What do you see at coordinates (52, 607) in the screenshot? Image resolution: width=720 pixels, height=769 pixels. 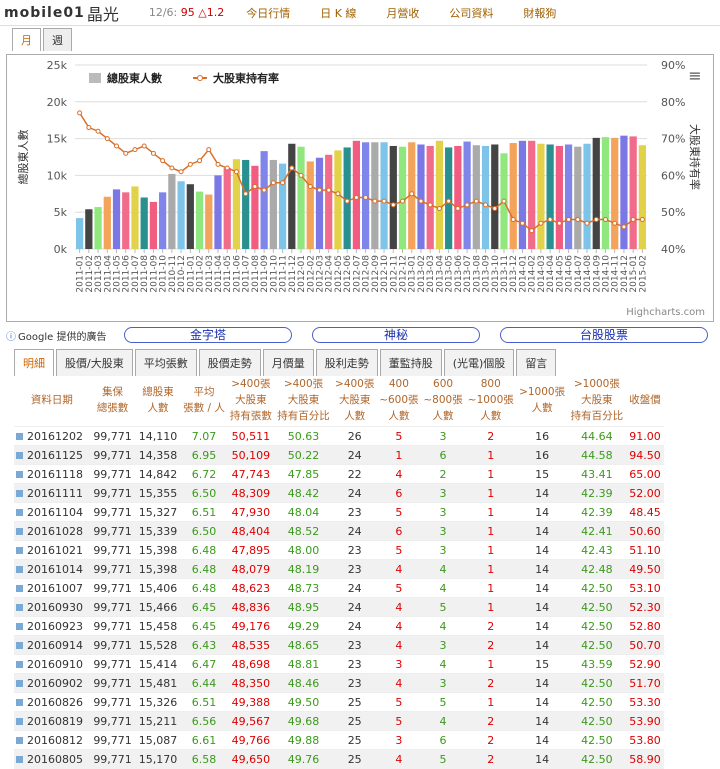 I see `table-cell: 20160930` at bounding box center [52, 607].